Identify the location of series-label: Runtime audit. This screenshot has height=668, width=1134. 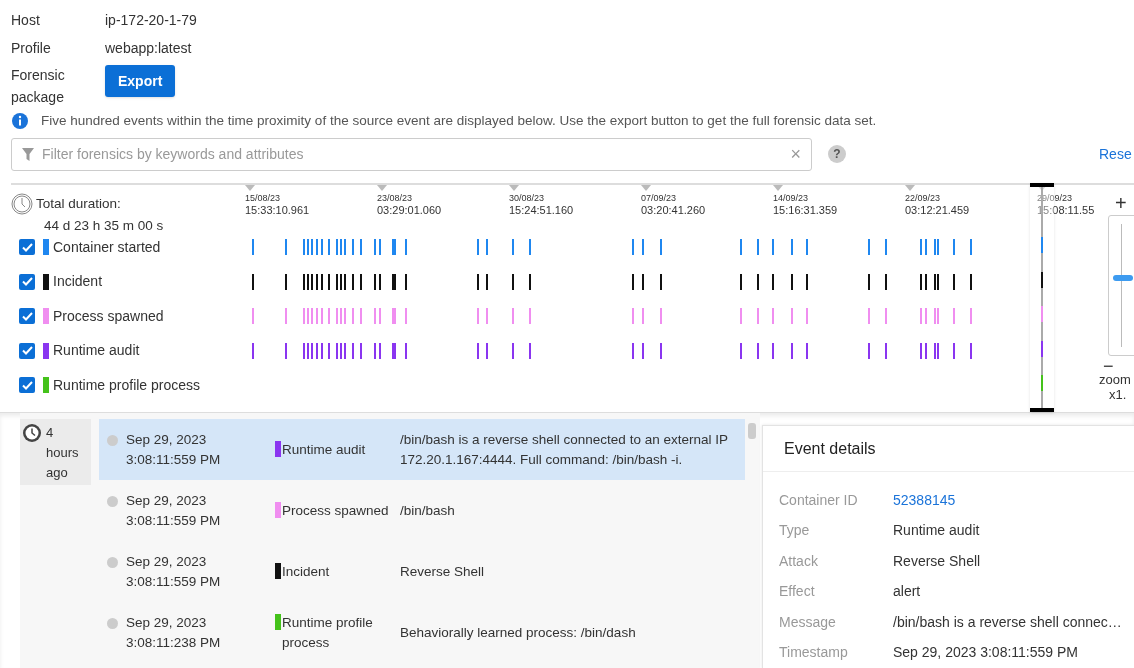
(96, 350).